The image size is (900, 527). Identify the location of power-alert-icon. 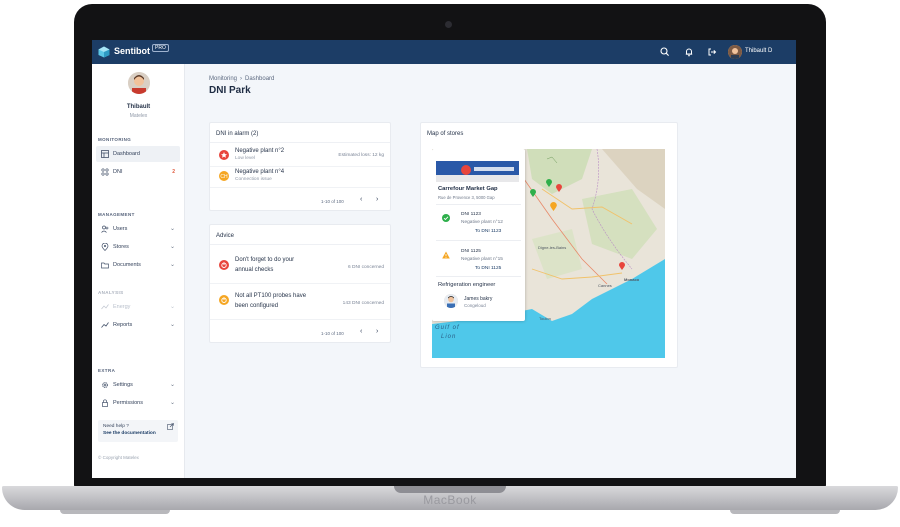
(224, 265).